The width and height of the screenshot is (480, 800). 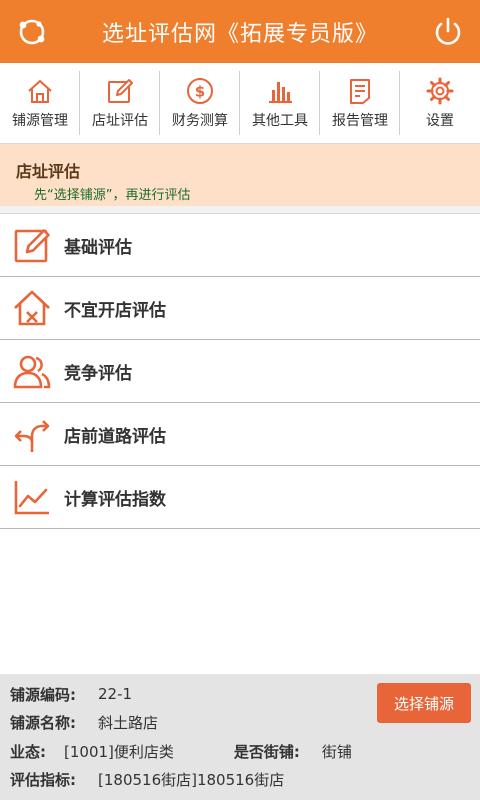 What do you see at coordinates (98, 373) in the screenshot?
I see `menu-item-label: 竞争评估` at bounding box center [98, 373].